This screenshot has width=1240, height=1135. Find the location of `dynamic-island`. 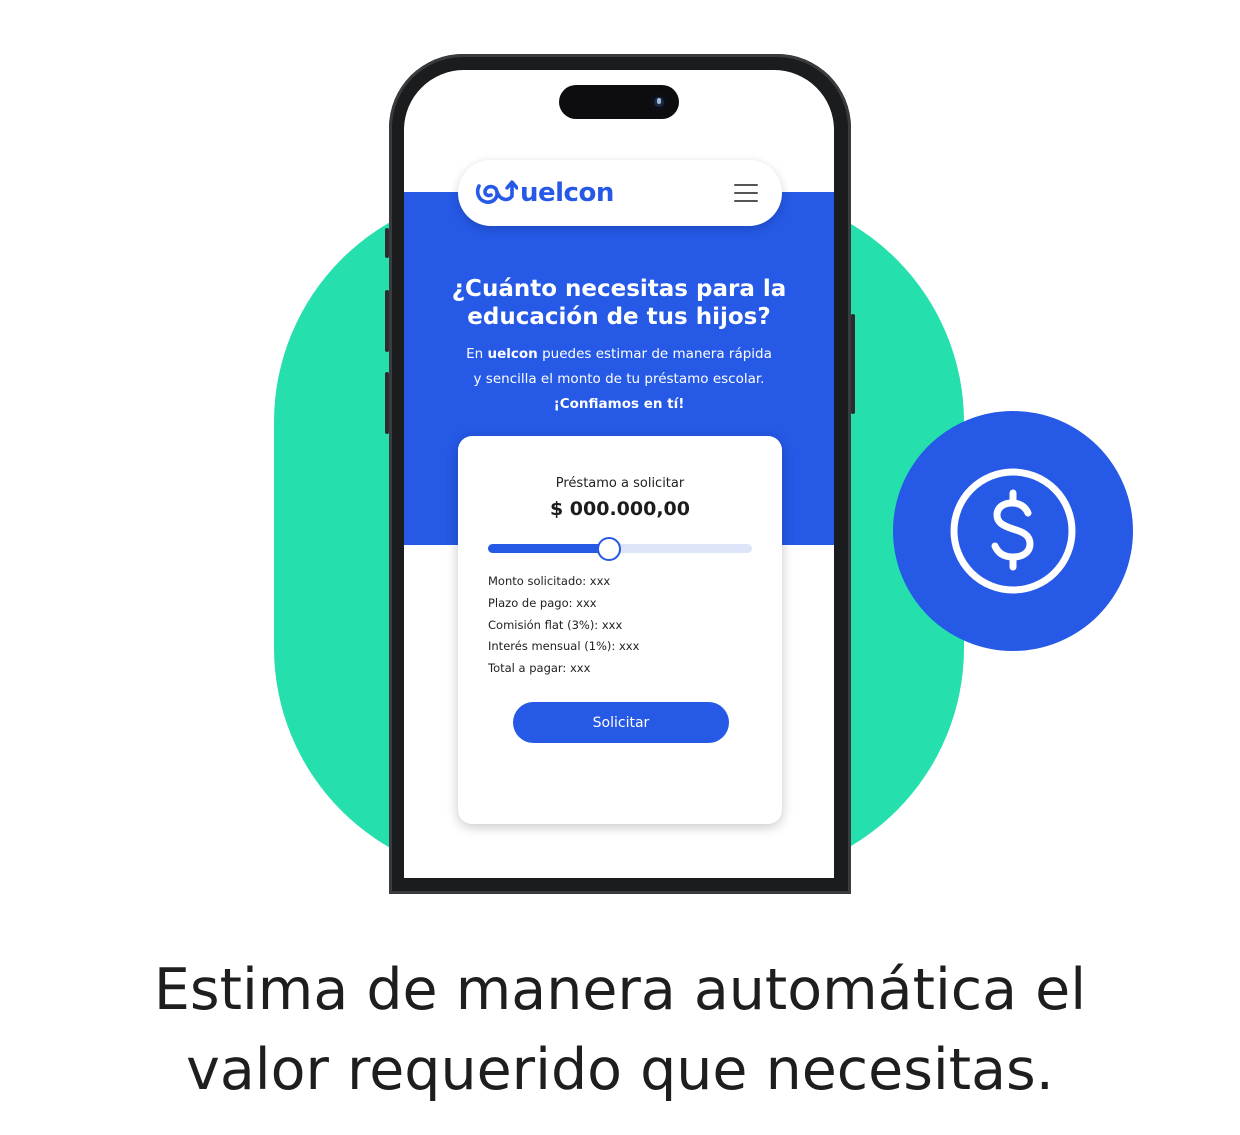

dynamic-island is located at coordinates (619, 102).